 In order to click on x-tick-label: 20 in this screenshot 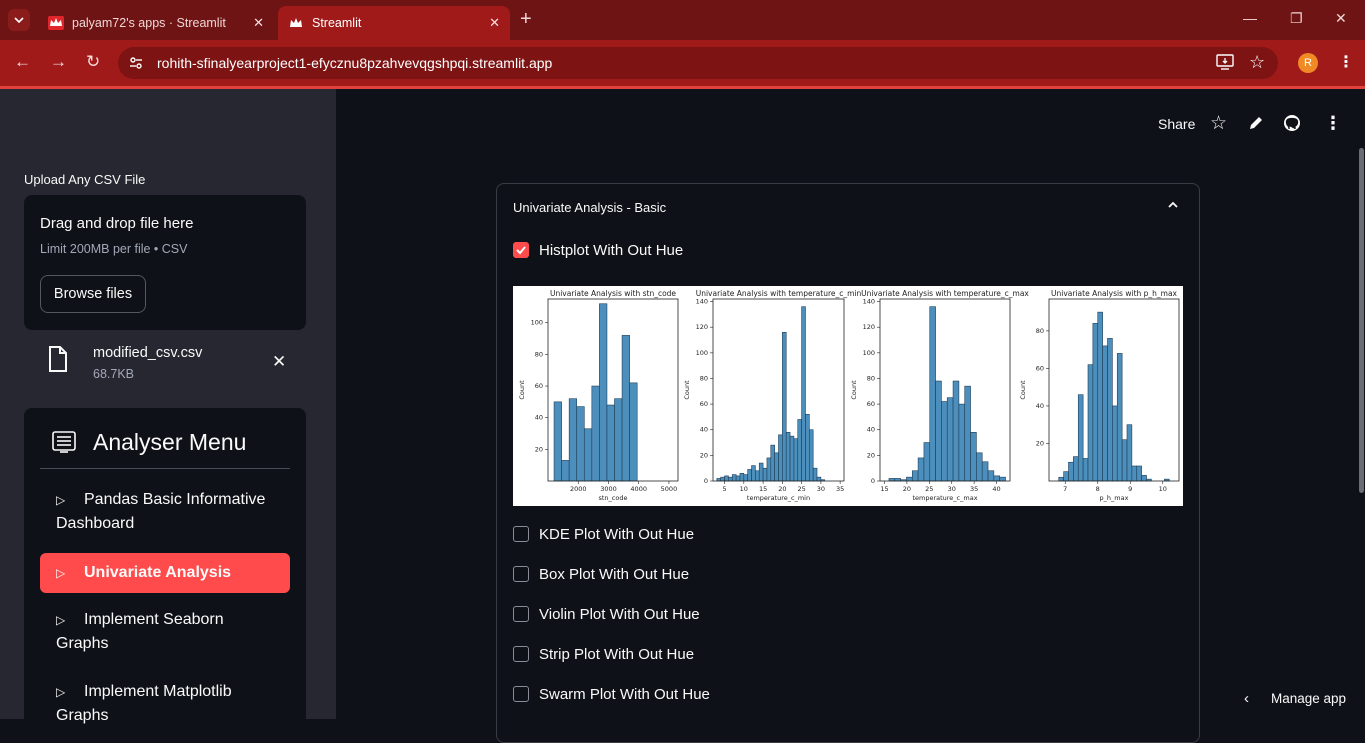, I will do `click(782, 489)`.